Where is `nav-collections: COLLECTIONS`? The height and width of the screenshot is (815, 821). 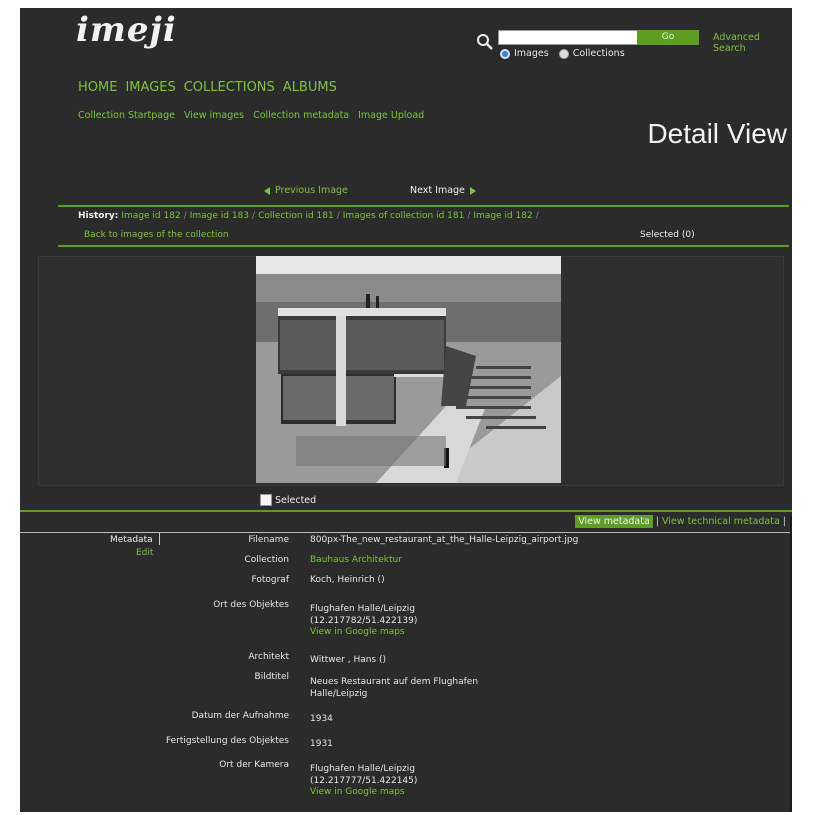 nav-collections: COLLECTIONS is located at coordinates (229, 87).